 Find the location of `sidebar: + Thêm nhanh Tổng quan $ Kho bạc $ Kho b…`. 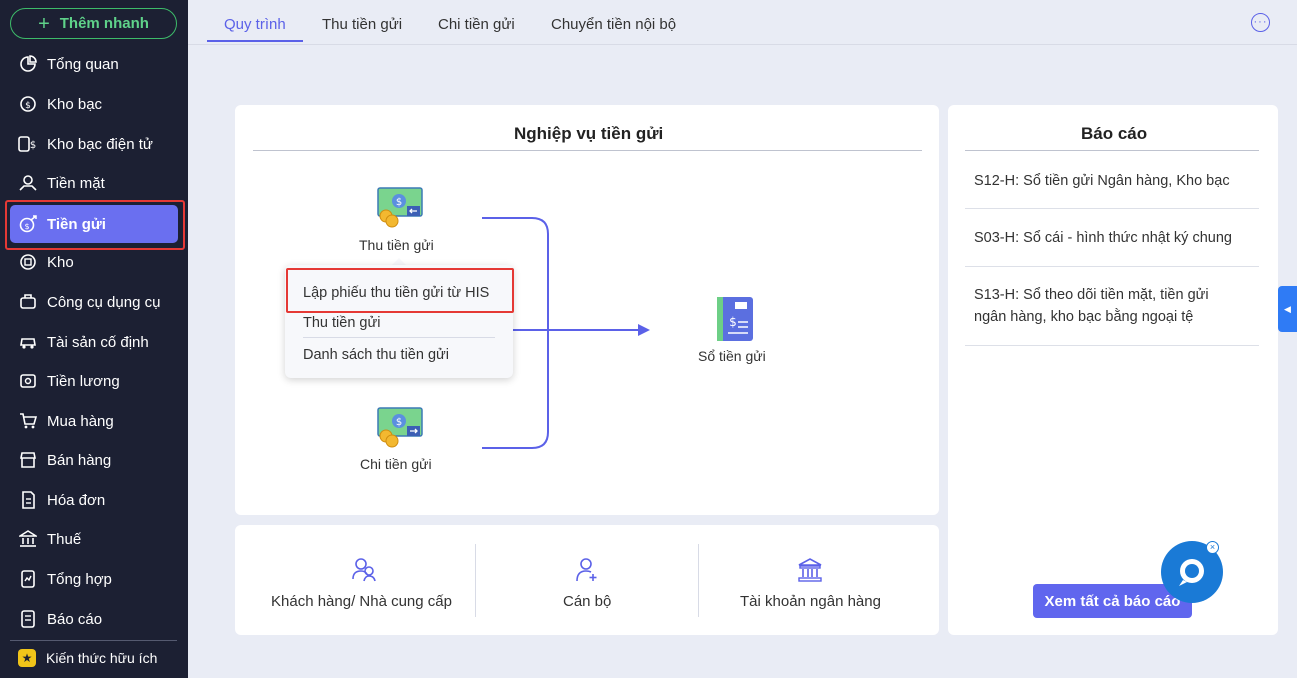

sidebar: + Thêm nhanh Tổng quan $ Kho bạc $ Kho b… is located at coordinates (94, 339).